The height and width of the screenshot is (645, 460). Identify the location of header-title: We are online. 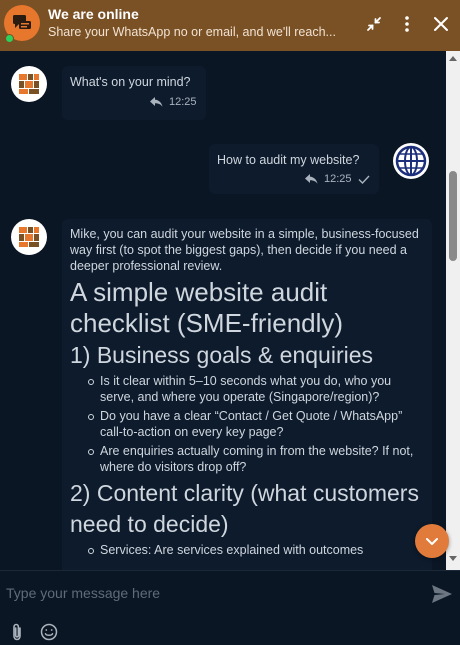
(93, 14).